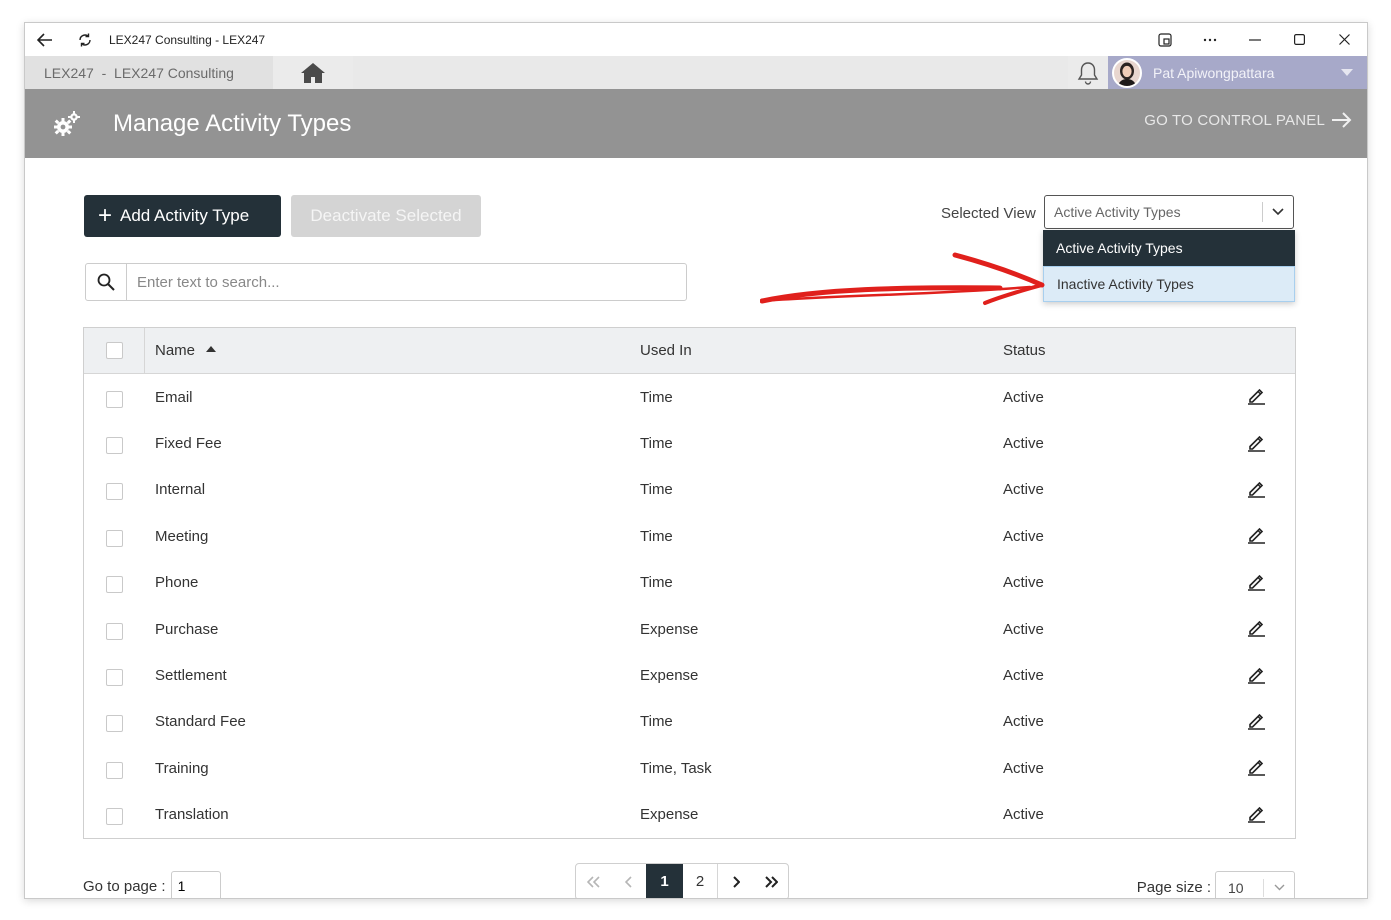 This screenshot has width=1391, height=920. Describe the element at coordinates (186, 350) in the screenshot. I see `column-header-name: Name` at that location.